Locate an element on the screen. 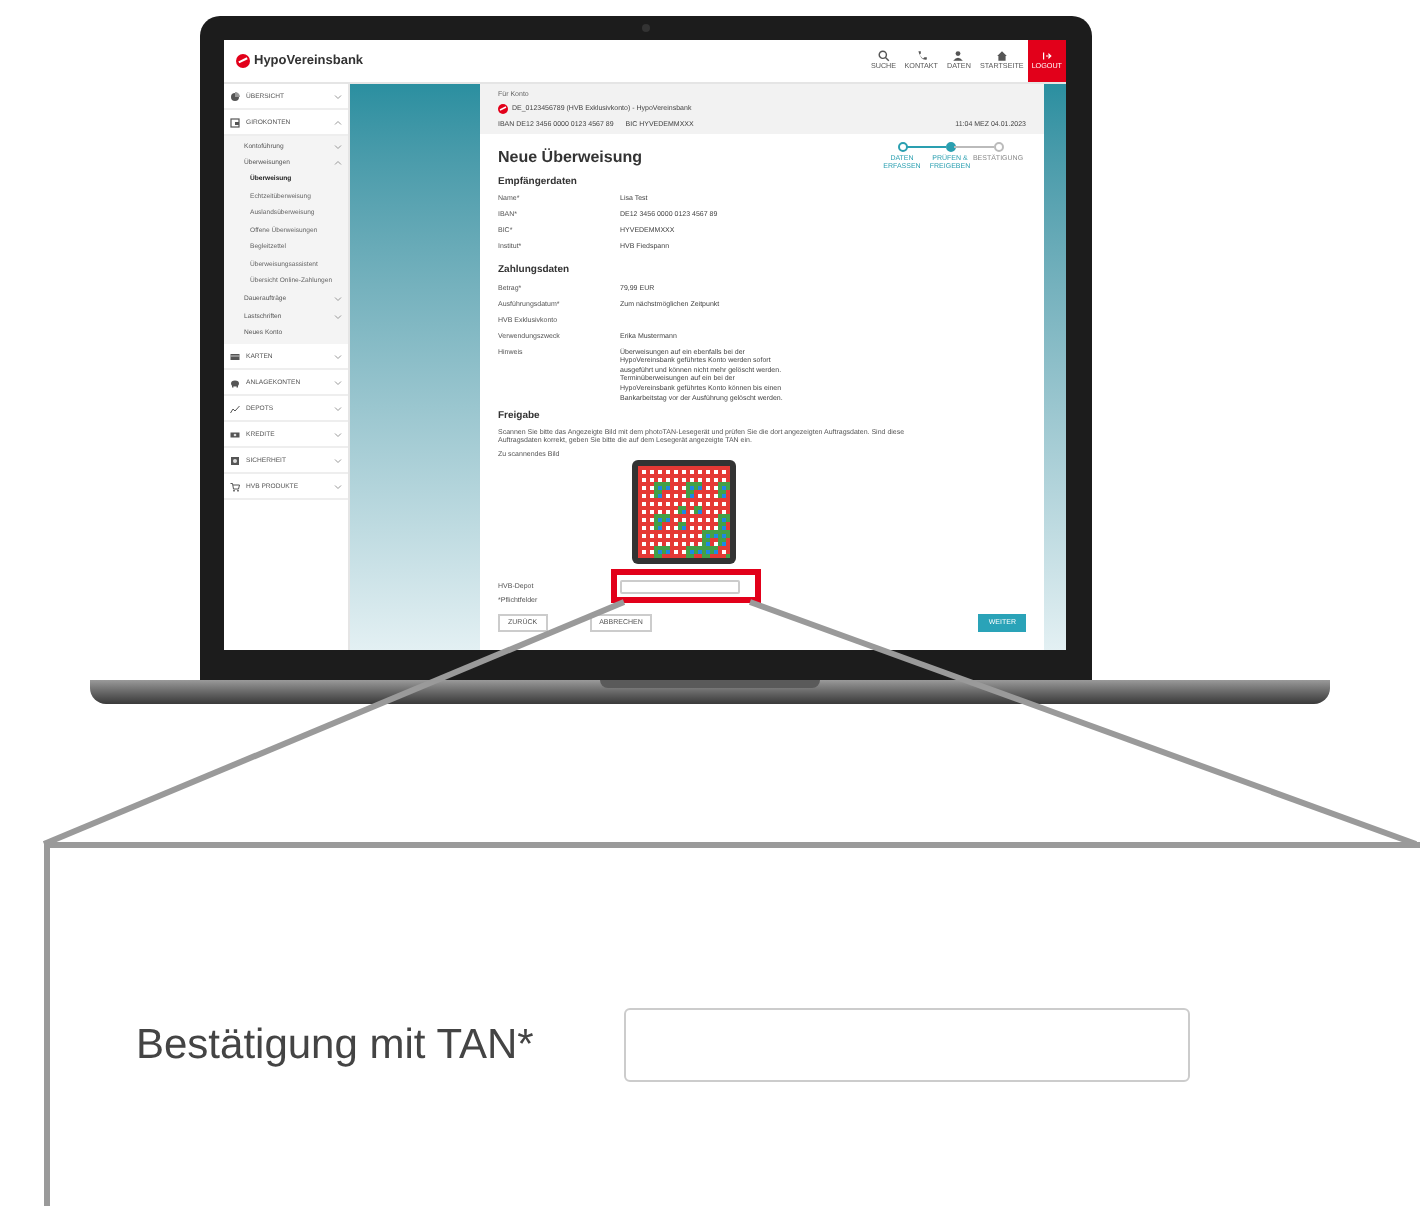 The height and width of the screenshot is (1206, 1420). pie-chart-icon is located at coordinates (235, 96).